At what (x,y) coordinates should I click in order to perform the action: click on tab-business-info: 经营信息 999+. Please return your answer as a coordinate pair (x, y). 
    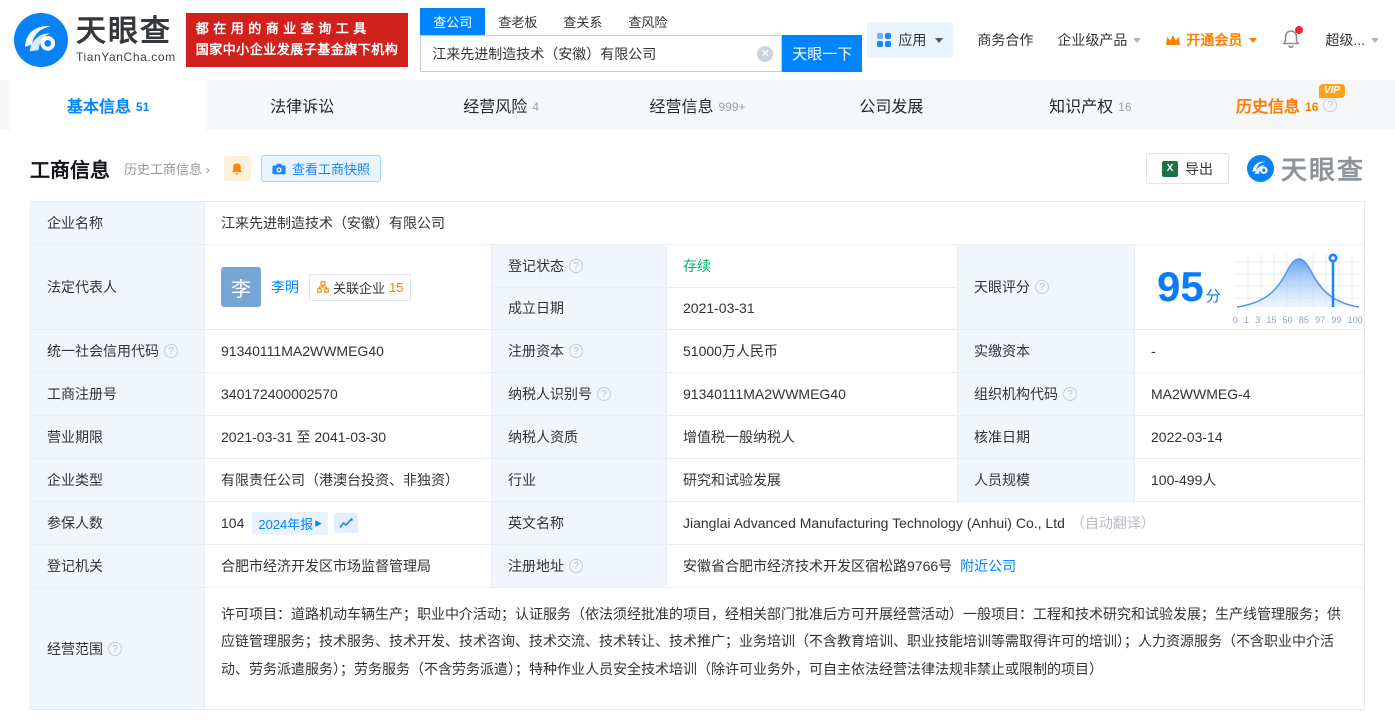
    Looking at the image, I should click on (697, 105).